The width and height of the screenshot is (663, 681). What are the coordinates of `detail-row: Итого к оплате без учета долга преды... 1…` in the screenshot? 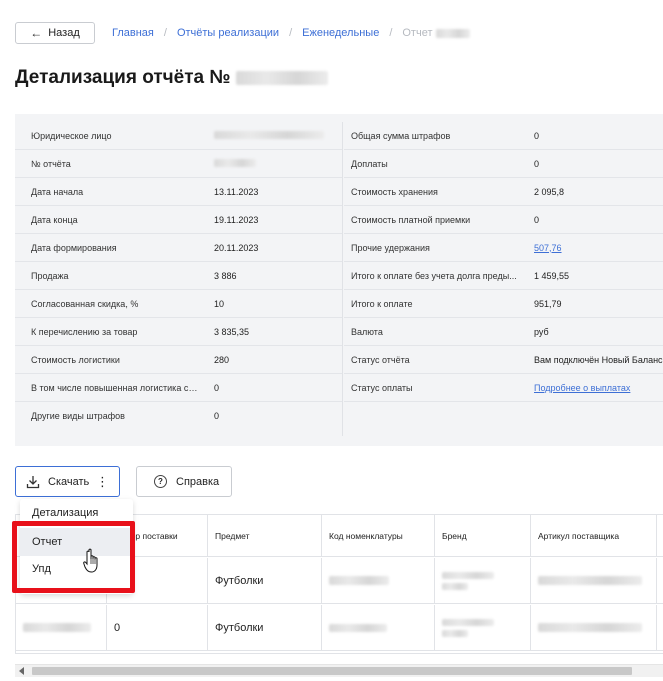 It's located at (503, 276).